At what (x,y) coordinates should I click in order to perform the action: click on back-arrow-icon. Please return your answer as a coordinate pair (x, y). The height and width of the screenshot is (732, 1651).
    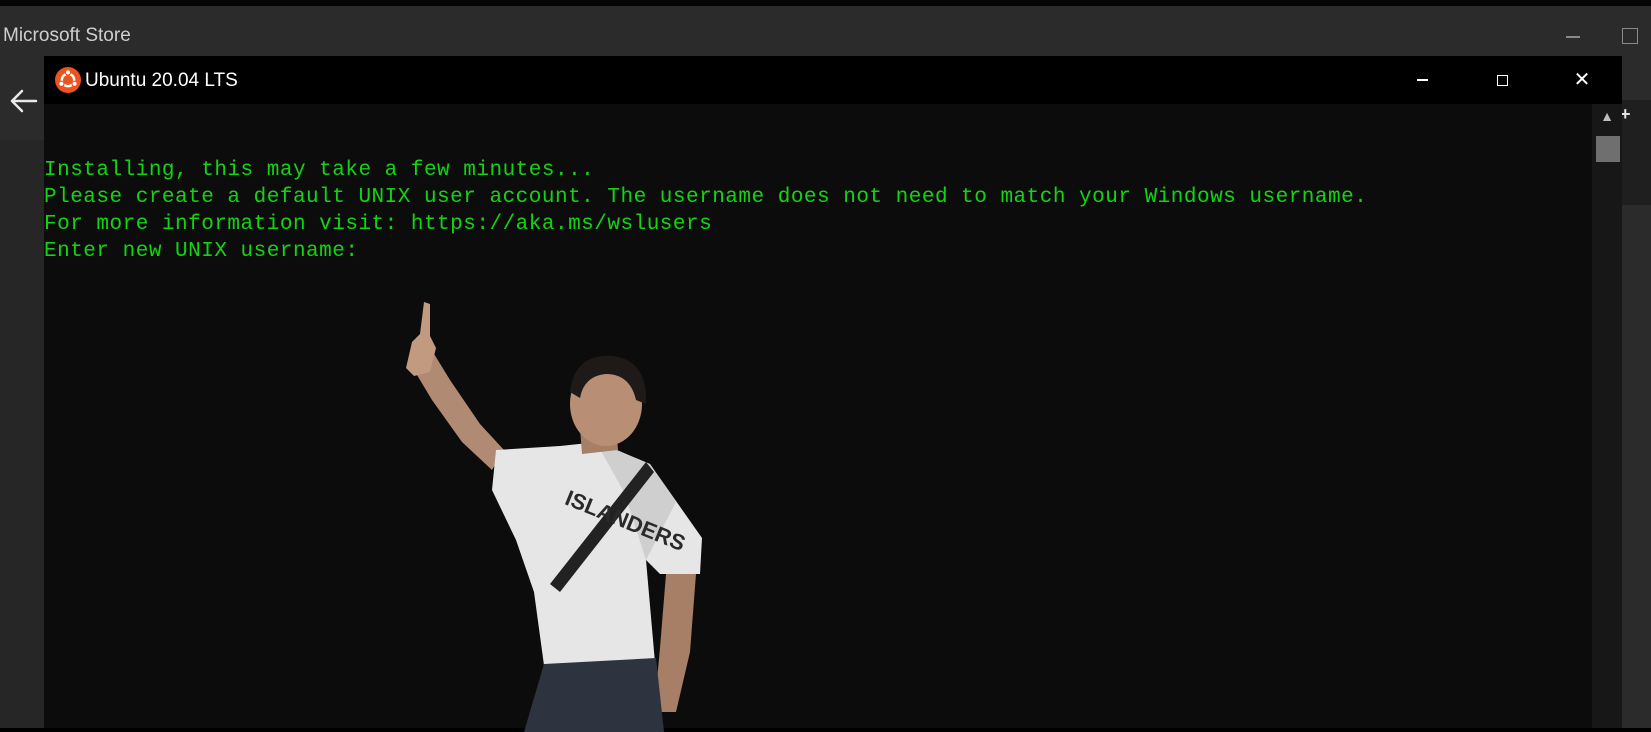
    Looking at the image, I should click on (24, 101).